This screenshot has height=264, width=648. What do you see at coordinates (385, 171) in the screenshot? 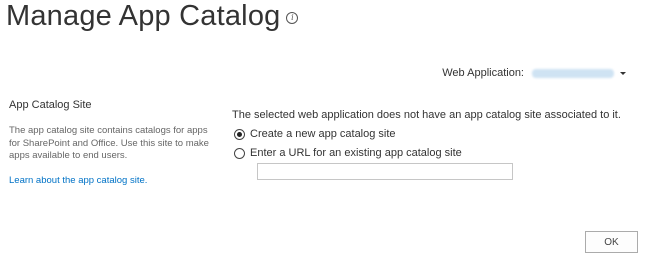
I see `catalog-url-input` at bounding box center [385, 171].